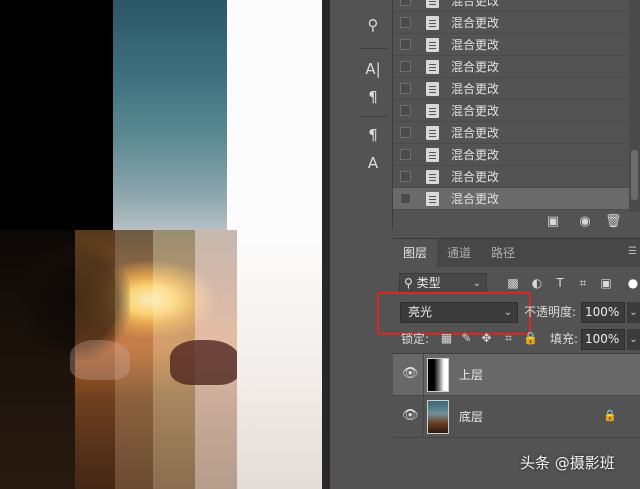 This screenshot has width=640, height=489. What do you see at coordinates (503, 253) in the screenshot?
I see `tab-paths: 路径` at bounding box center [503, 253].